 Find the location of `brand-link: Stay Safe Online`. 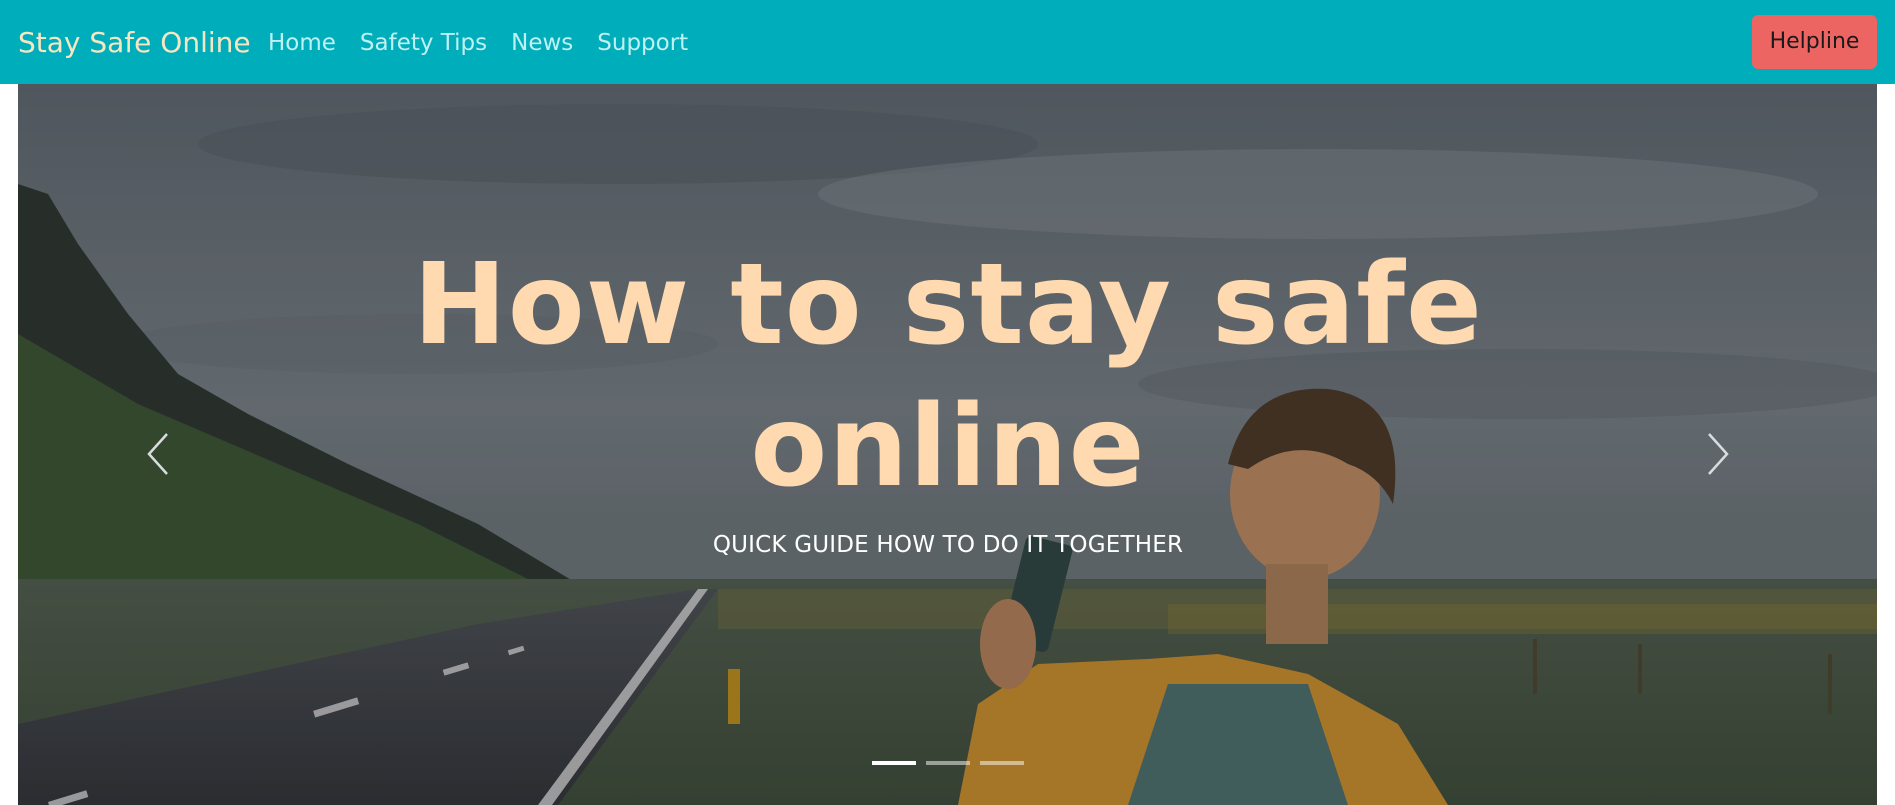

brand-link: Stay Safe Online is located at coordinates (134, 42).